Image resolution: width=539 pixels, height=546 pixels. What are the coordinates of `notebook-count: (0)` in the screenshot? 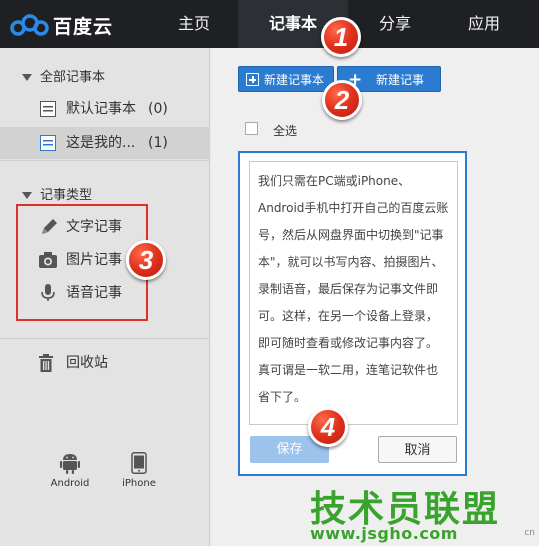 It's located at (158, 109).